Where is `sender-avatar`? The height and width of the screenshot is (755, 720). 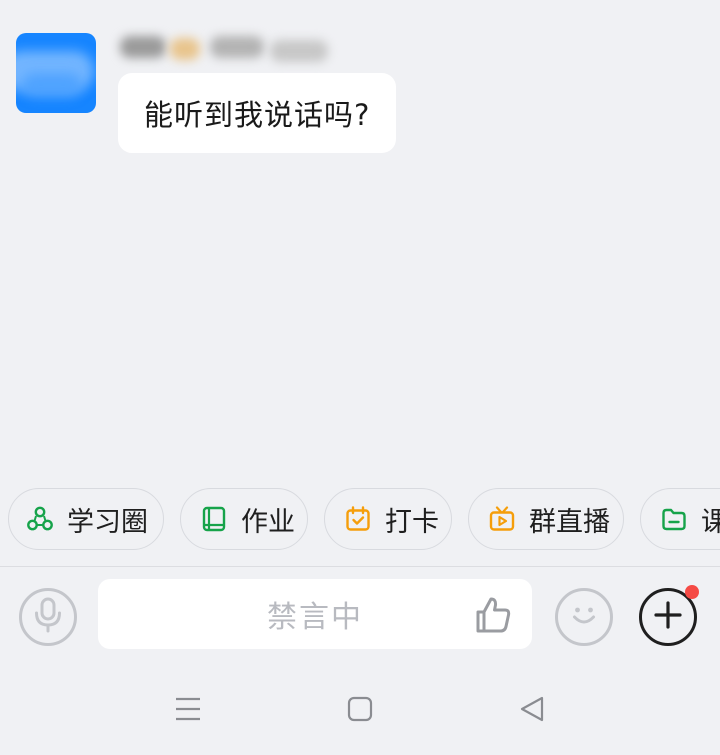
sender-avatar is located at coordinates (56, 73).